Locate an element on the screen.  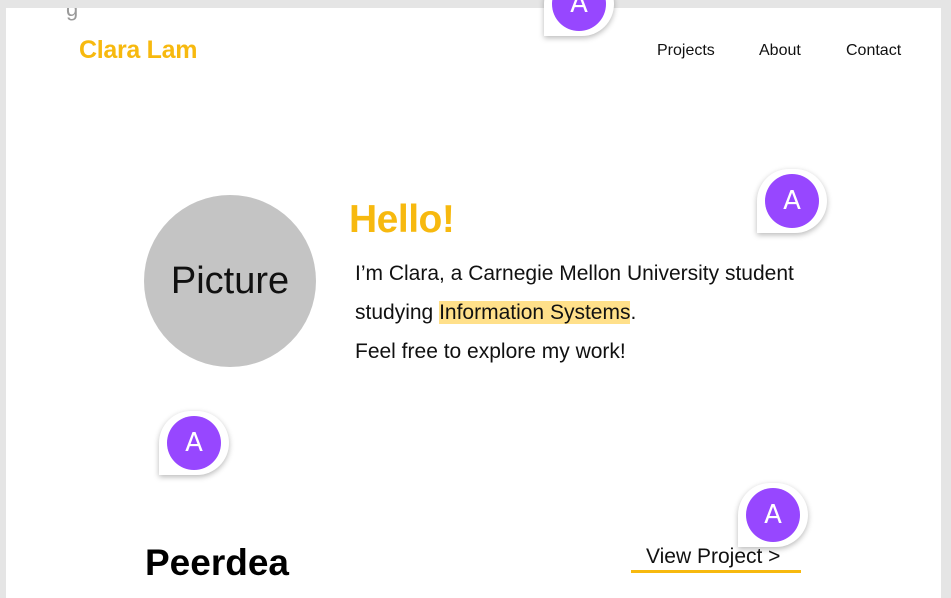
picture-label: Picture is located at coordinates (230, 280).